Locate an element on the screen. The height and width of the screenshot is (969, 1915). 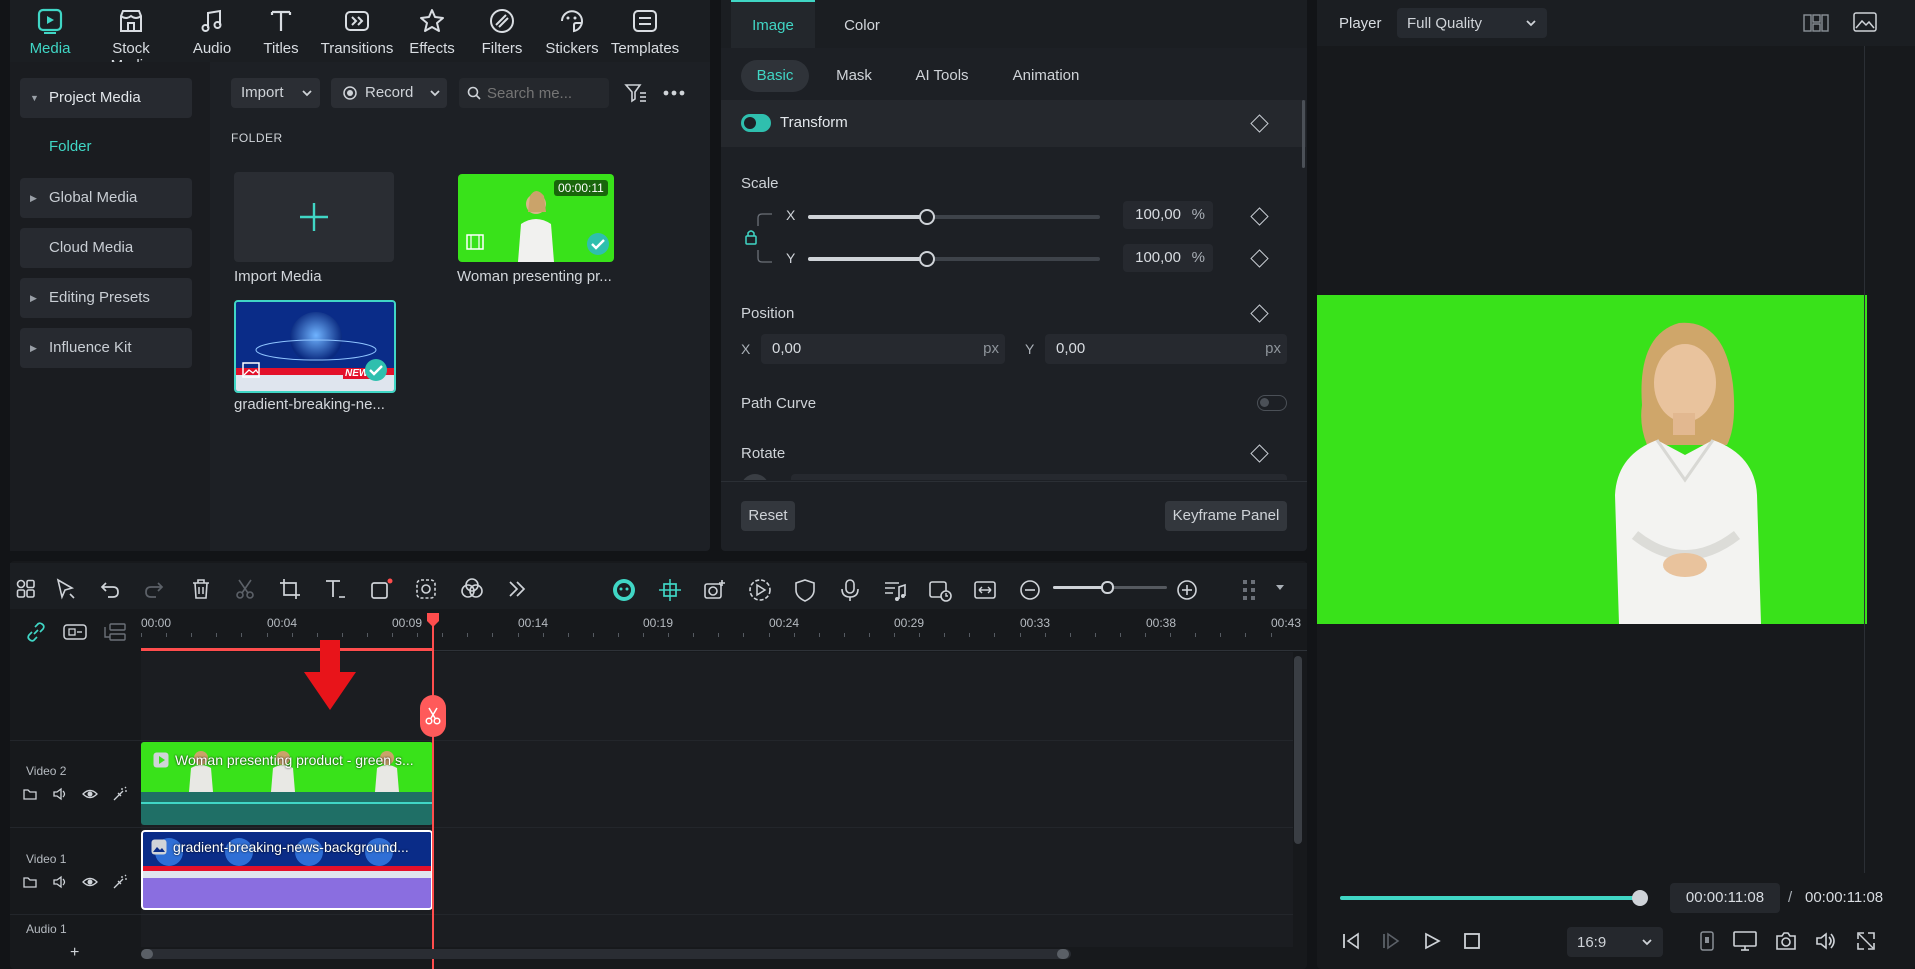
play-icon is located at coordinates (1432, 941).